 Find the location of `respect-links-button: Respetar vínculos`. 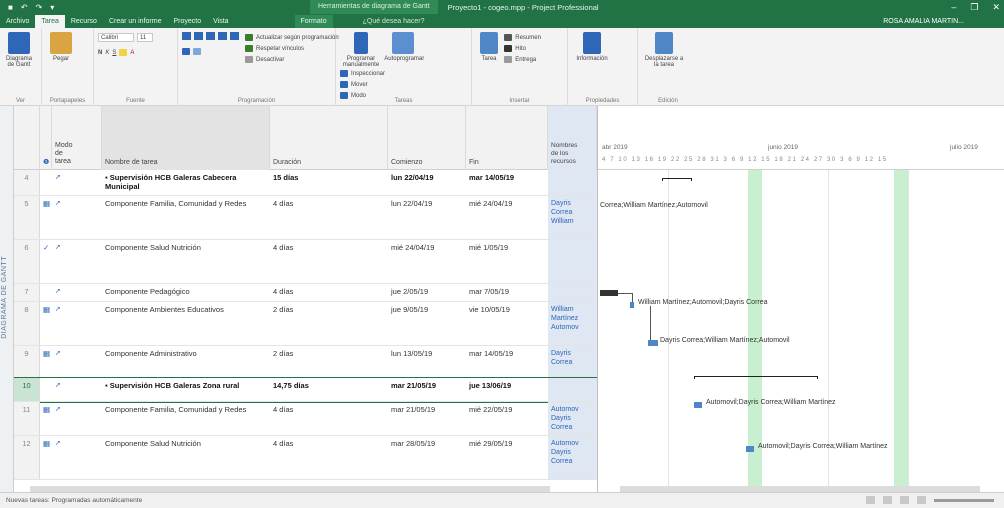

respect-links-button: Respetar vínculos is located at coordinates (292, 48).